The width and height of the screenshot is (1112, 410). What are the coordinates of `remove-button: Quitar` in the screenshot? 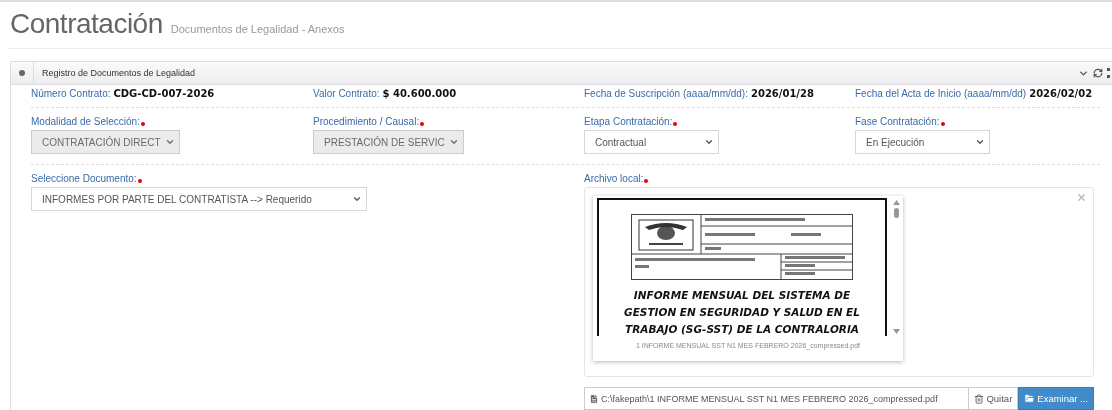 It's located at (993, 398).